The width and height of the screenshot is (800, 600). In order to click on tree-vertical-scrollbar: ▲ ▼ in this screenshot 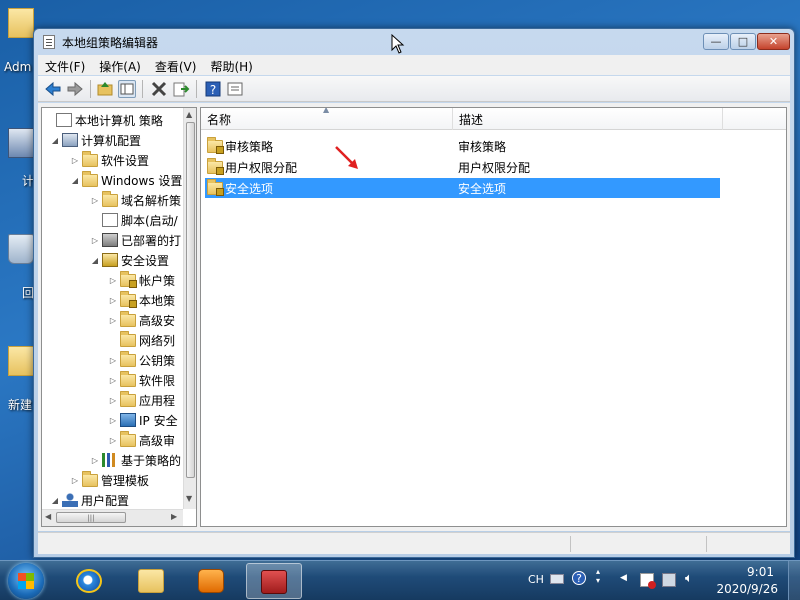, I will do `click(189, 308)`.